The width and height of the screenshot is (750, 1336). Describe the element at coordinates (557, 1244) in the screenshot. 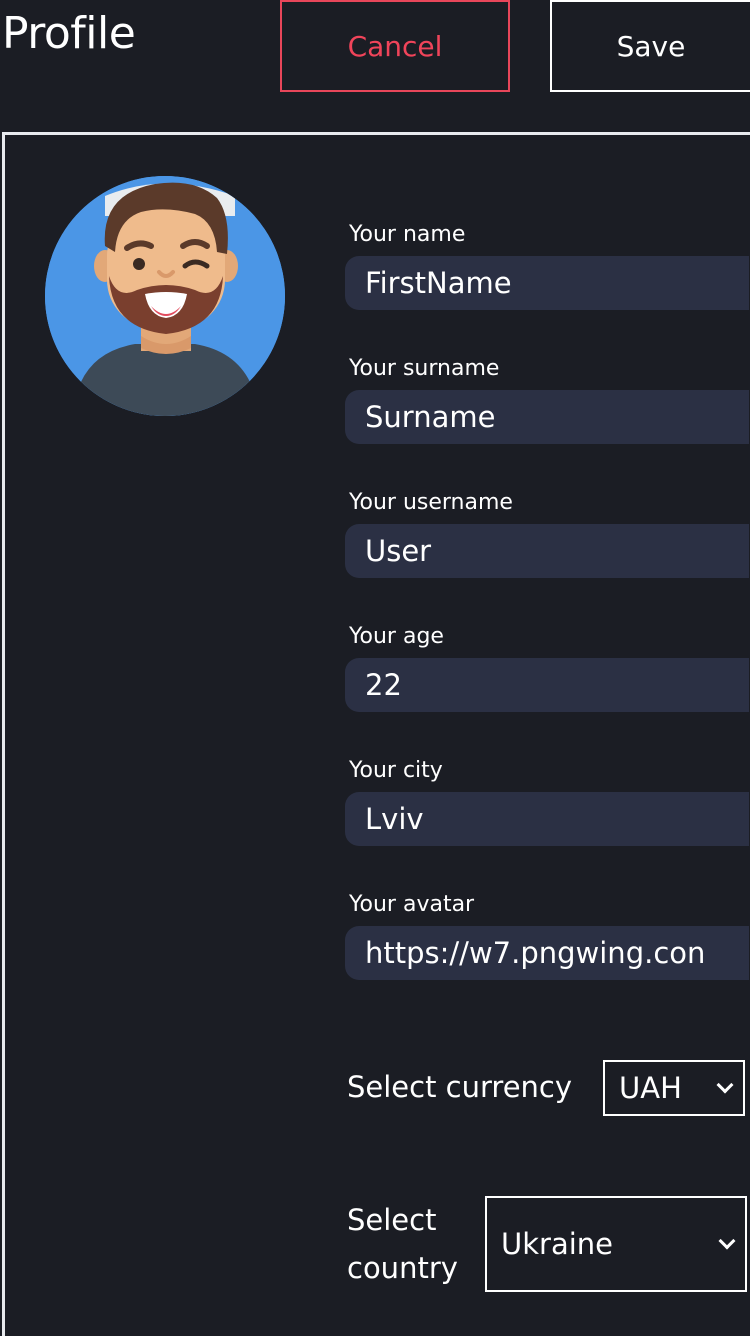

I see `country-selected-value: Ukraine` at that location.